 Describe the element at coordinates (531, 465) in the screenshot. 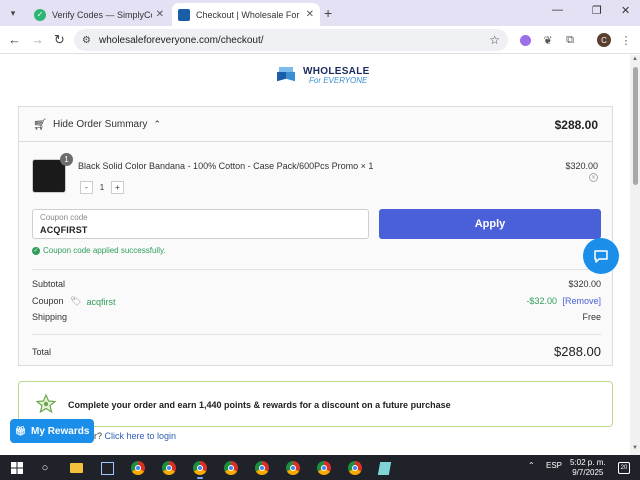

I see `tray-chevron-up-icon: ⌃` at that location.